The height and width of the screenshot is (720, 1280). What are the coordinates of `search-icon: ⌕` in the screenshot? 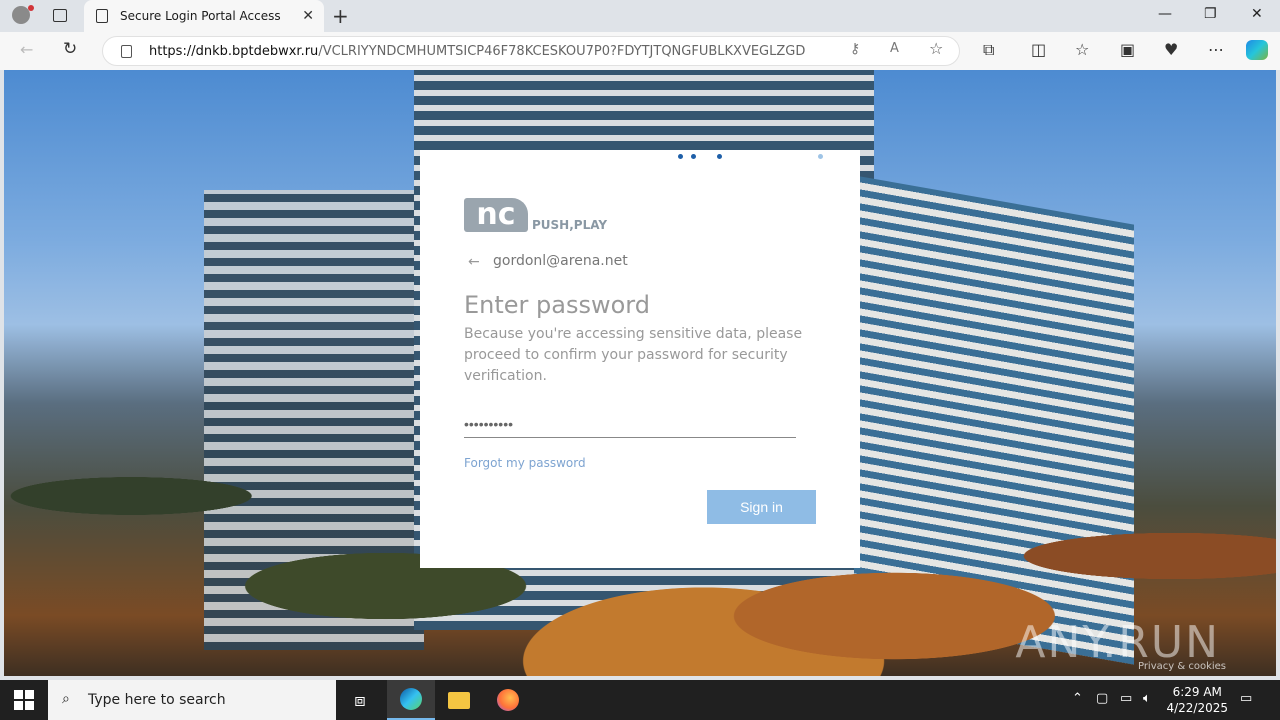 It's located at (66, 699).